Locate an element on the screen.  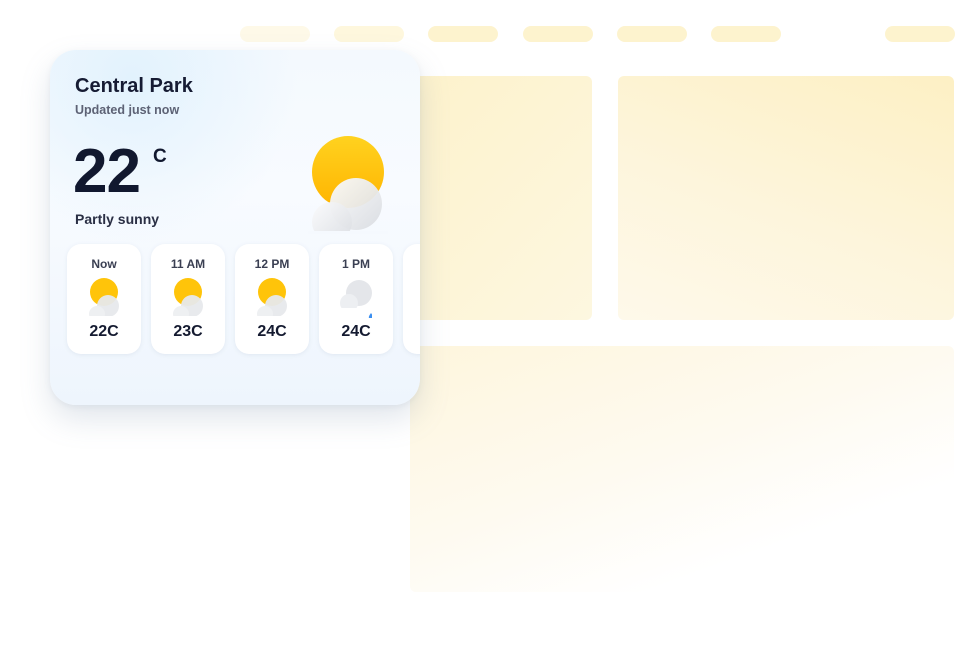
hourly-forecast-now: Now 22C is located at coordinates (104, 299).